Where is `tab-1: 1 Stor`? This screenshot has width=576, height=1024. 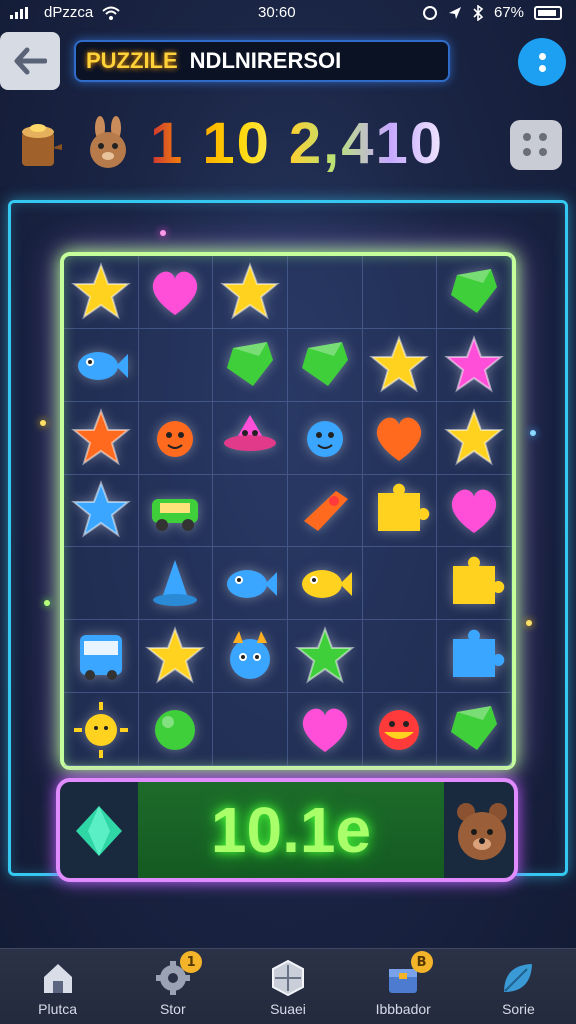 tab-1: 1 Stor is located at coordinates (172, 986).